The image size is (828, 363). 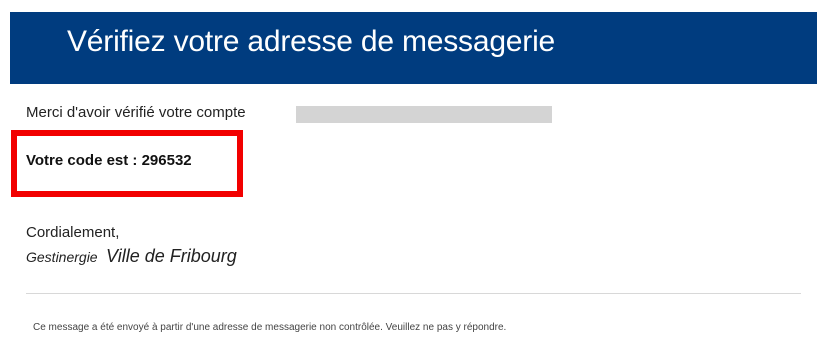 I want to click on thanks-text: Merci d'avoir vérifié votre compte, so click(x=136, y=112).